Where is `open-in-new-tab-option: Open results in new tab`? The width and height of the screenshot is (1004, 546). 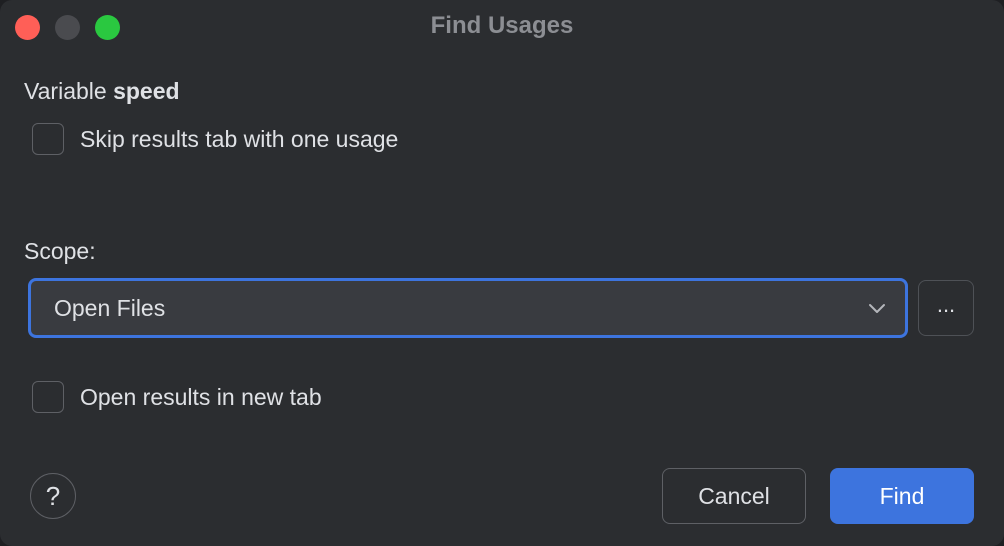
open-in-new-tab-option: Open results in new tab is located at coordinates (177, 397).